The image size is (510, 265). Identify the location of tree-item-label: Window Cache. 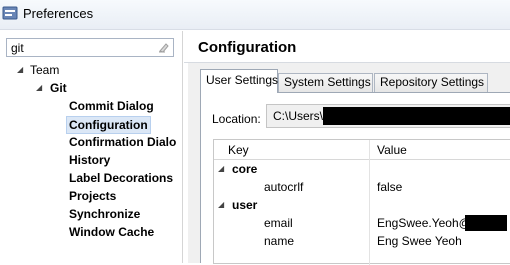
(112, 232).